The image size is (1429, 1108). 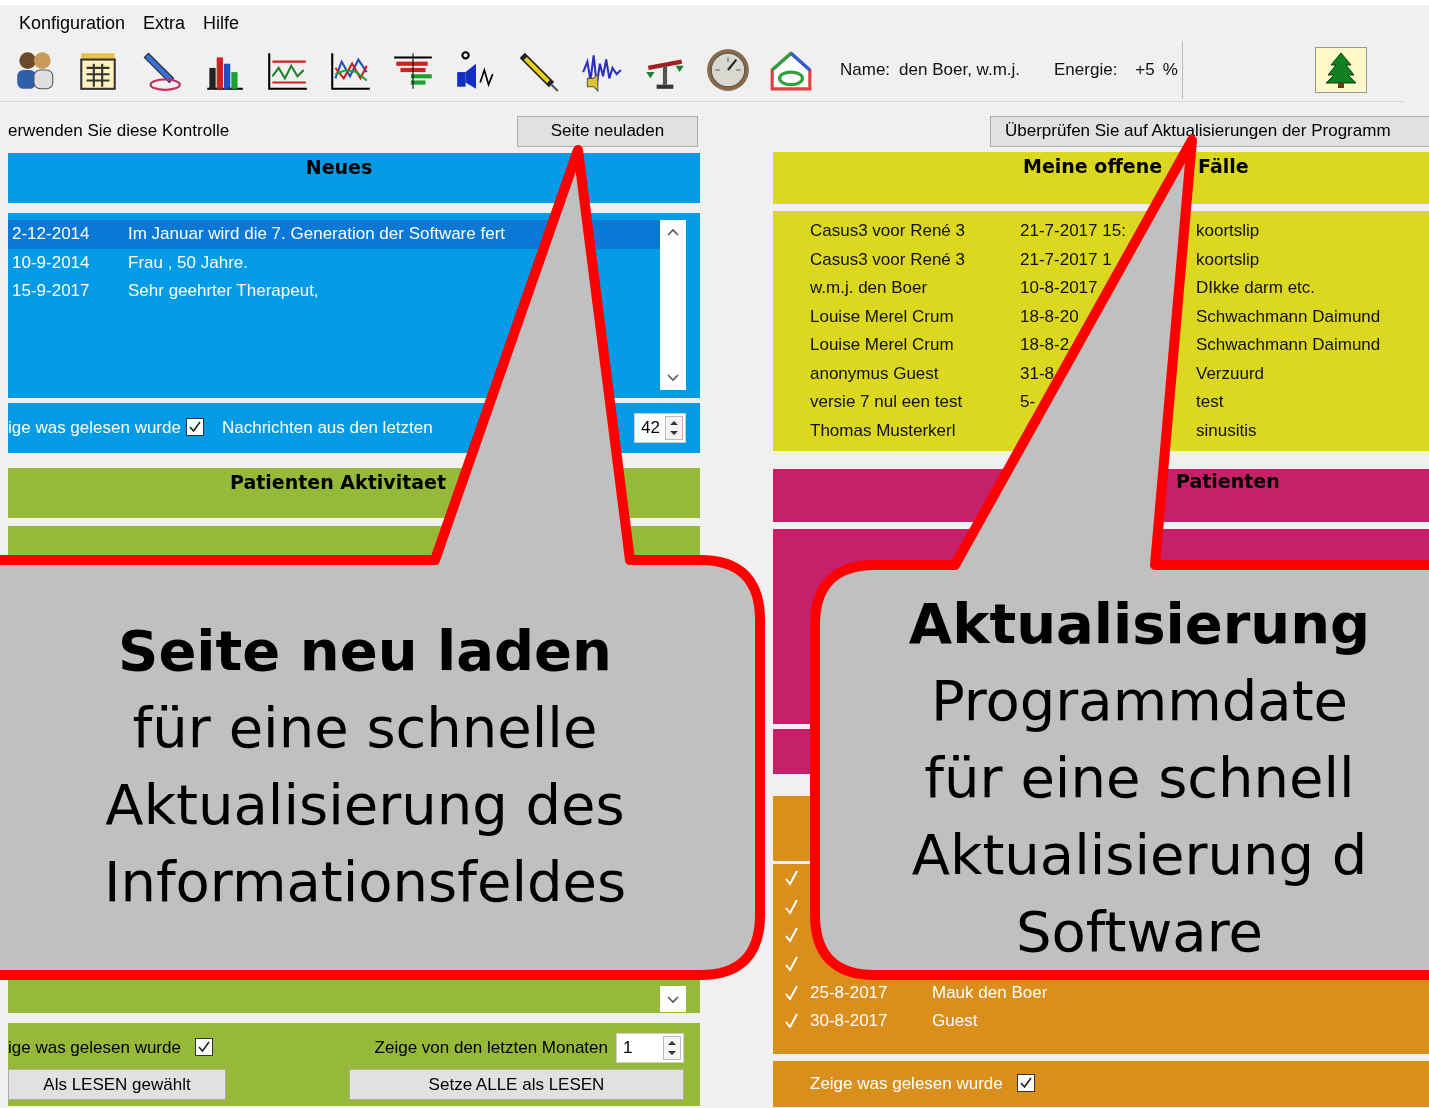 I want to click on case-diagnosis: Verzuurd, so click(x=1230, y=373).